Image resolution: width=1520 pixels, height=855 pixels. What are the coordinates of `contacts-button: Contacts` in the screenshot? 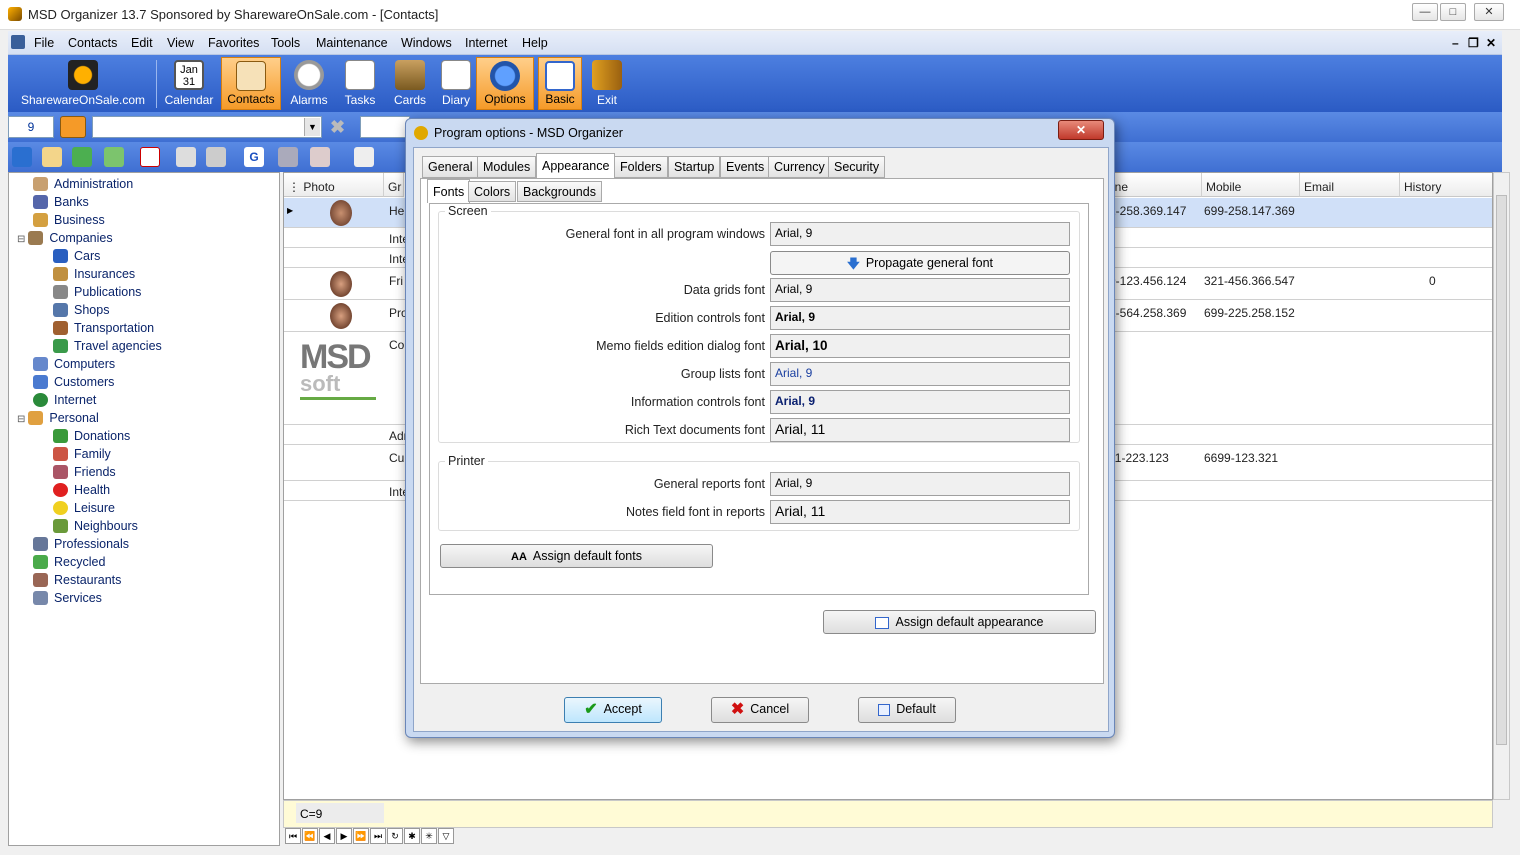 It's located at (251, 83).